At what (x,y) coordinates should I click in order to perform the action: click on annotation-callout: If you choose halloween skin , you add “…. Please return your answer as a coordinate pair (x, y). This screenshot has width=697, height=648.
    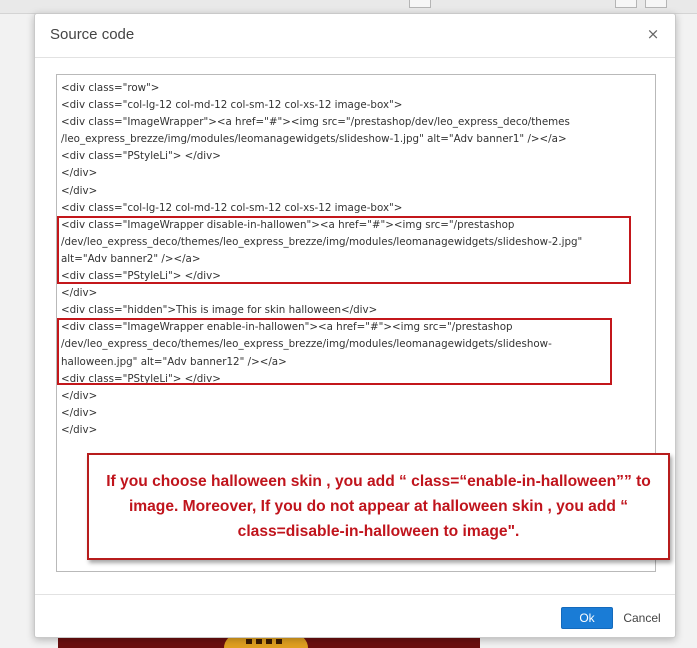
    Looking at the image, I should click on (378, 506).